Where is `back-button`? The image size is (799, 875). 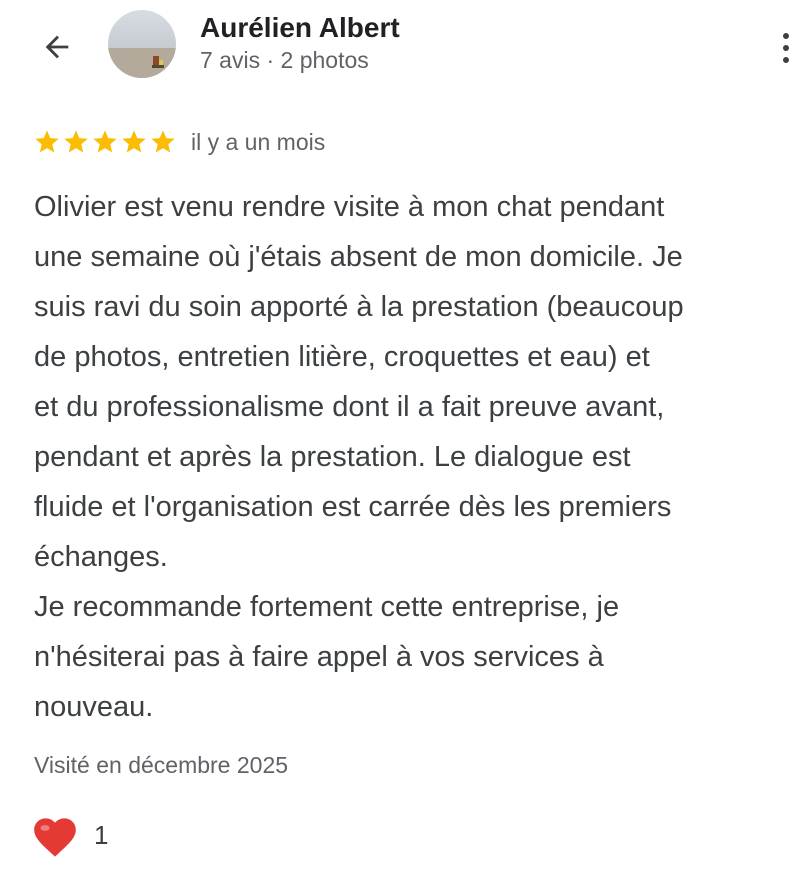
back-button is located at coordinates (57, 47).